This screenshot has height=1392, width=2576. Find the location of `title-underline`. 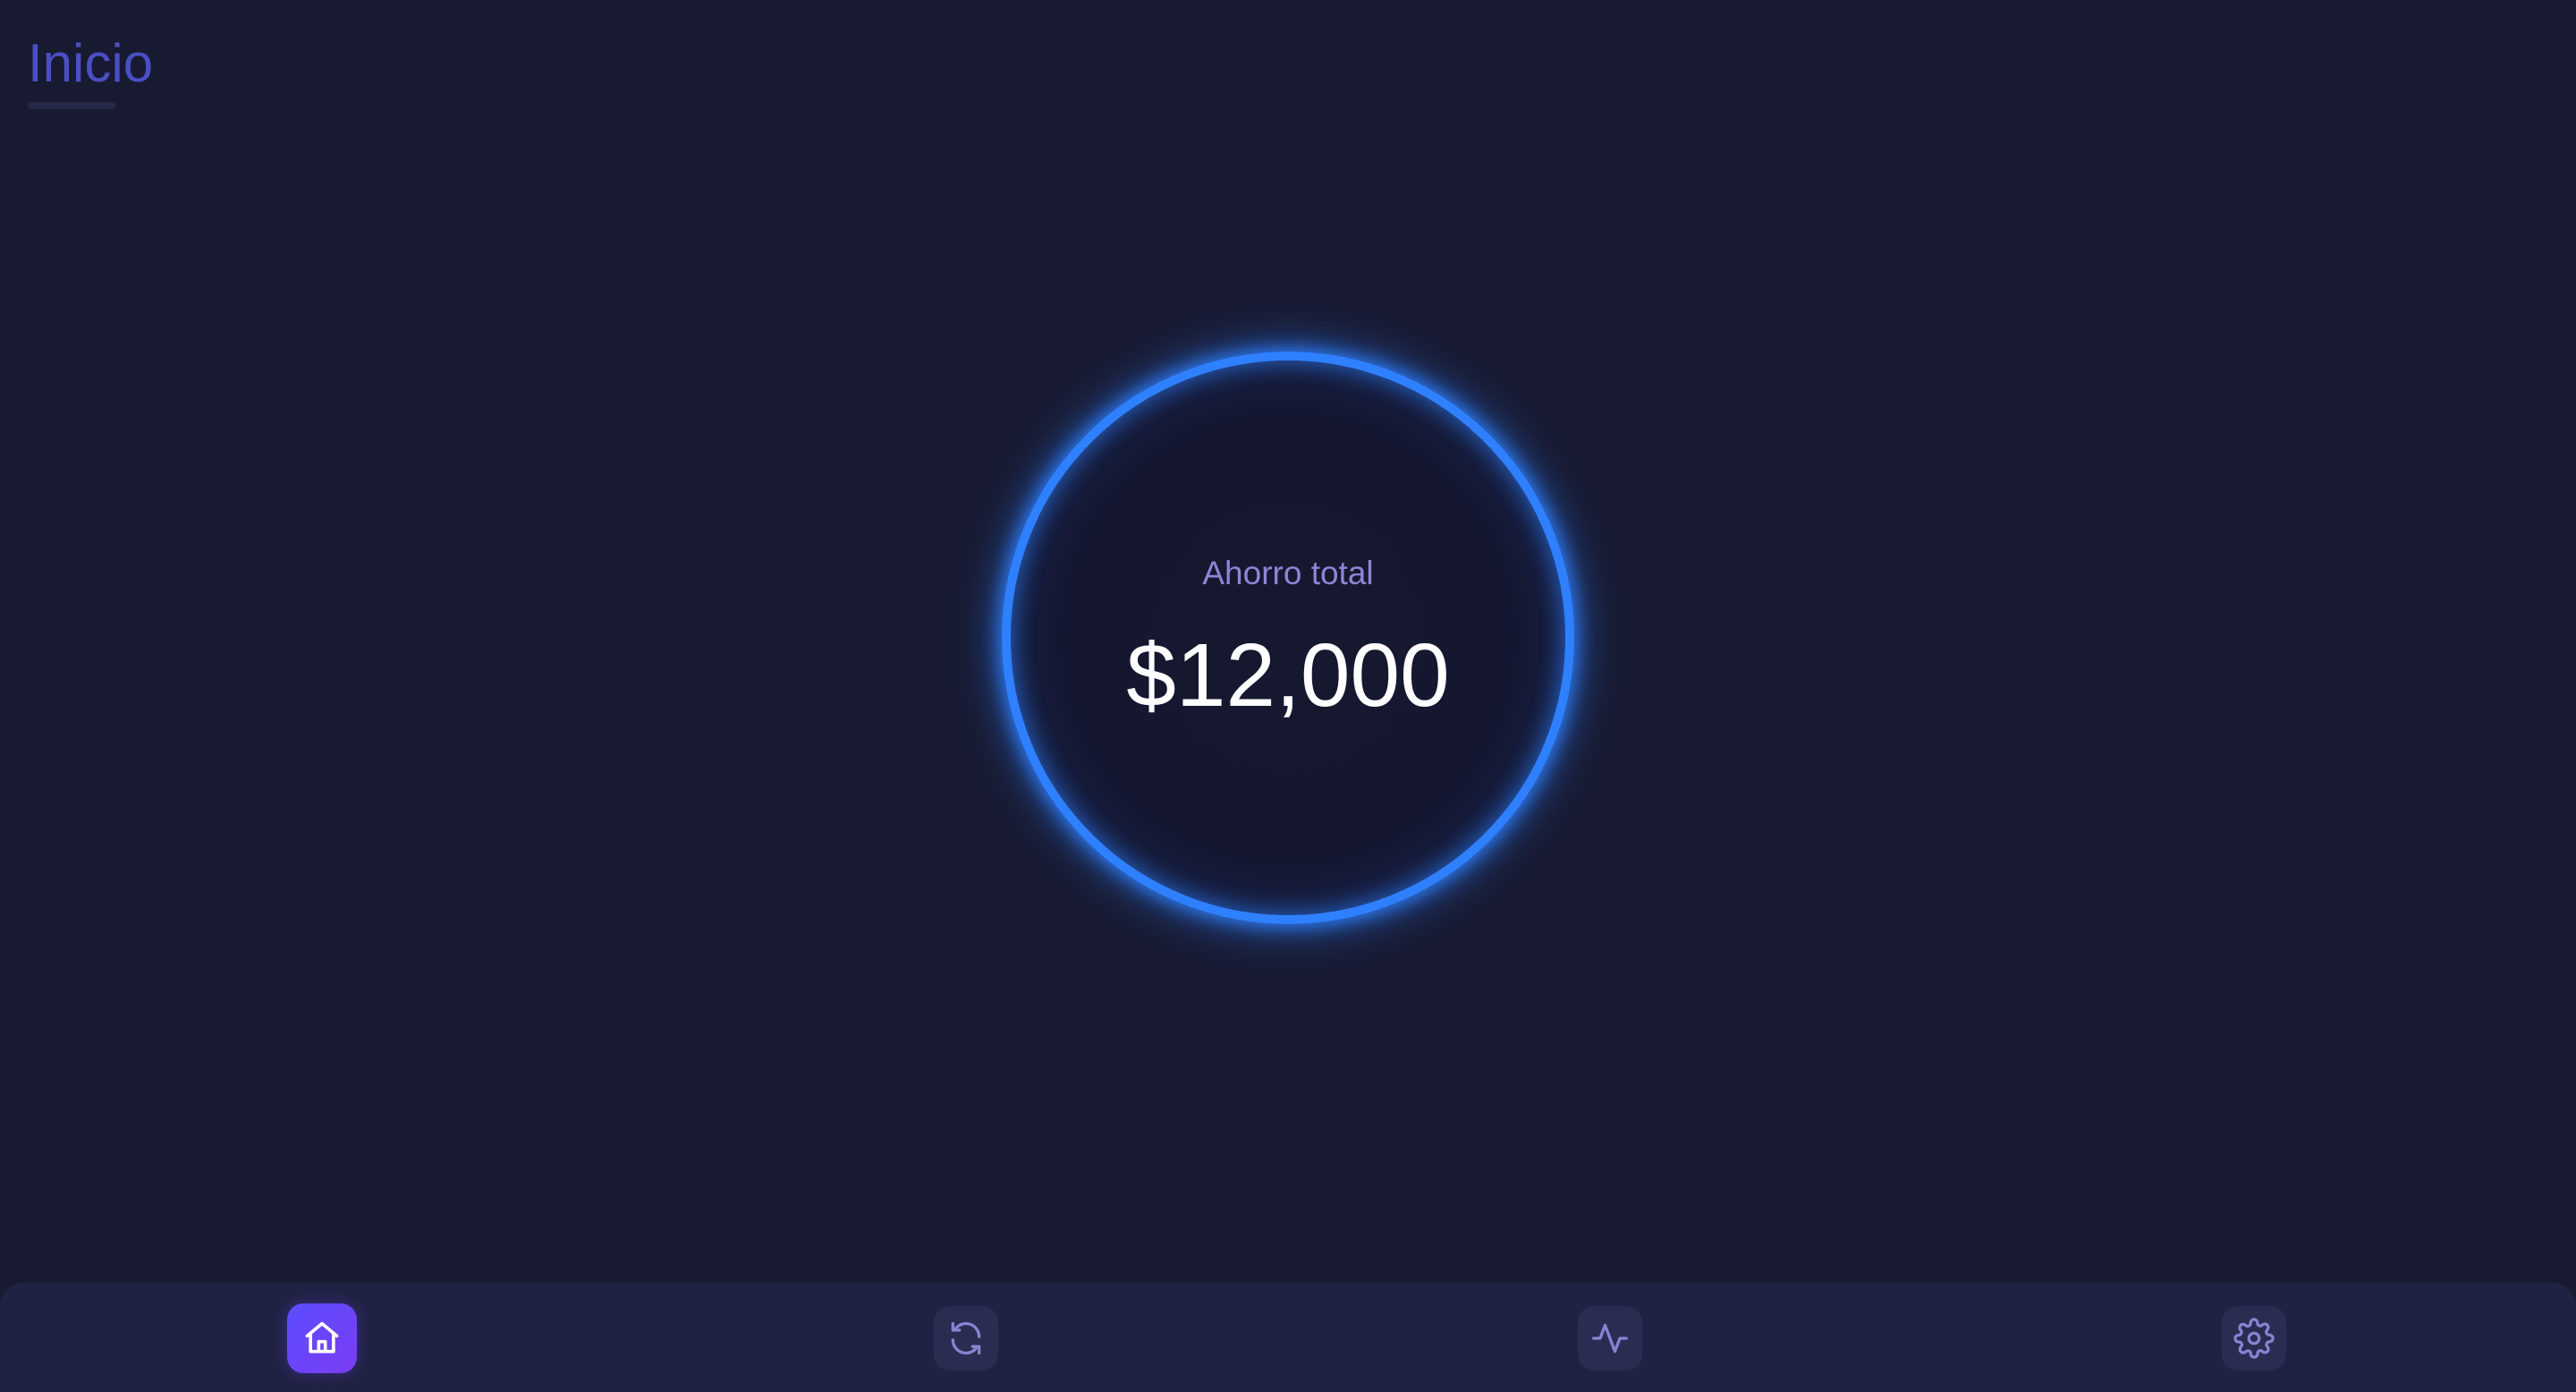

title-underline is located at coordinates (71, 105).